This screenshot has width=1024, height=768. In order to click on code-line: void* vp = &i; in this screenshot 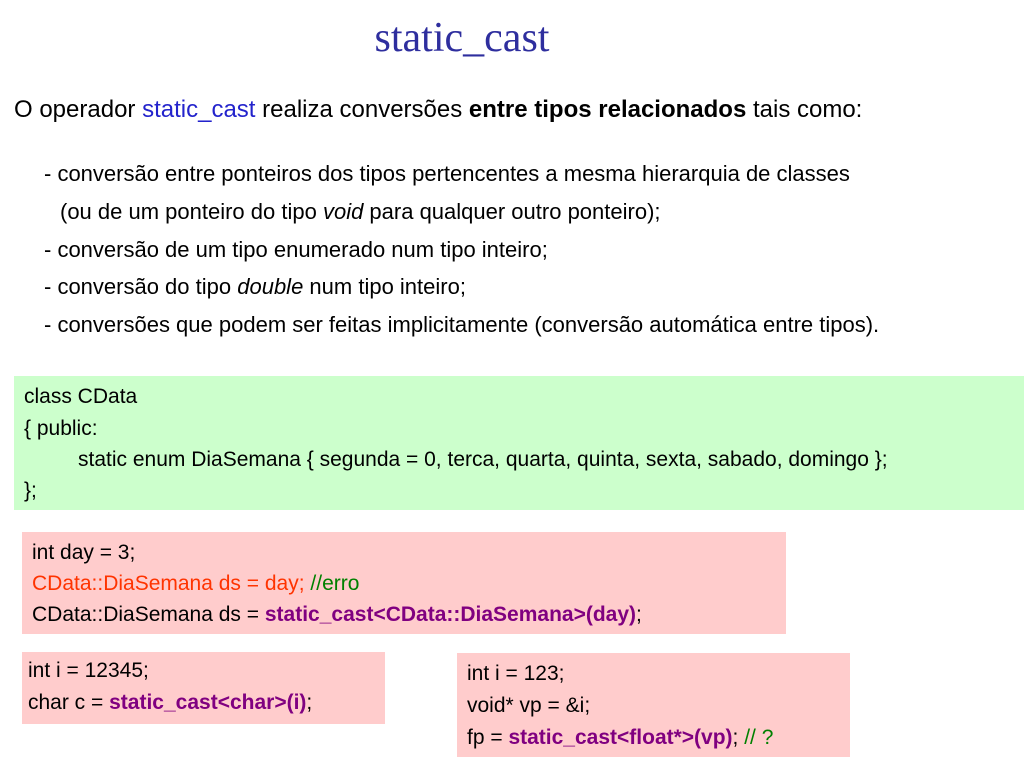, I will do `click(529, 705)`.